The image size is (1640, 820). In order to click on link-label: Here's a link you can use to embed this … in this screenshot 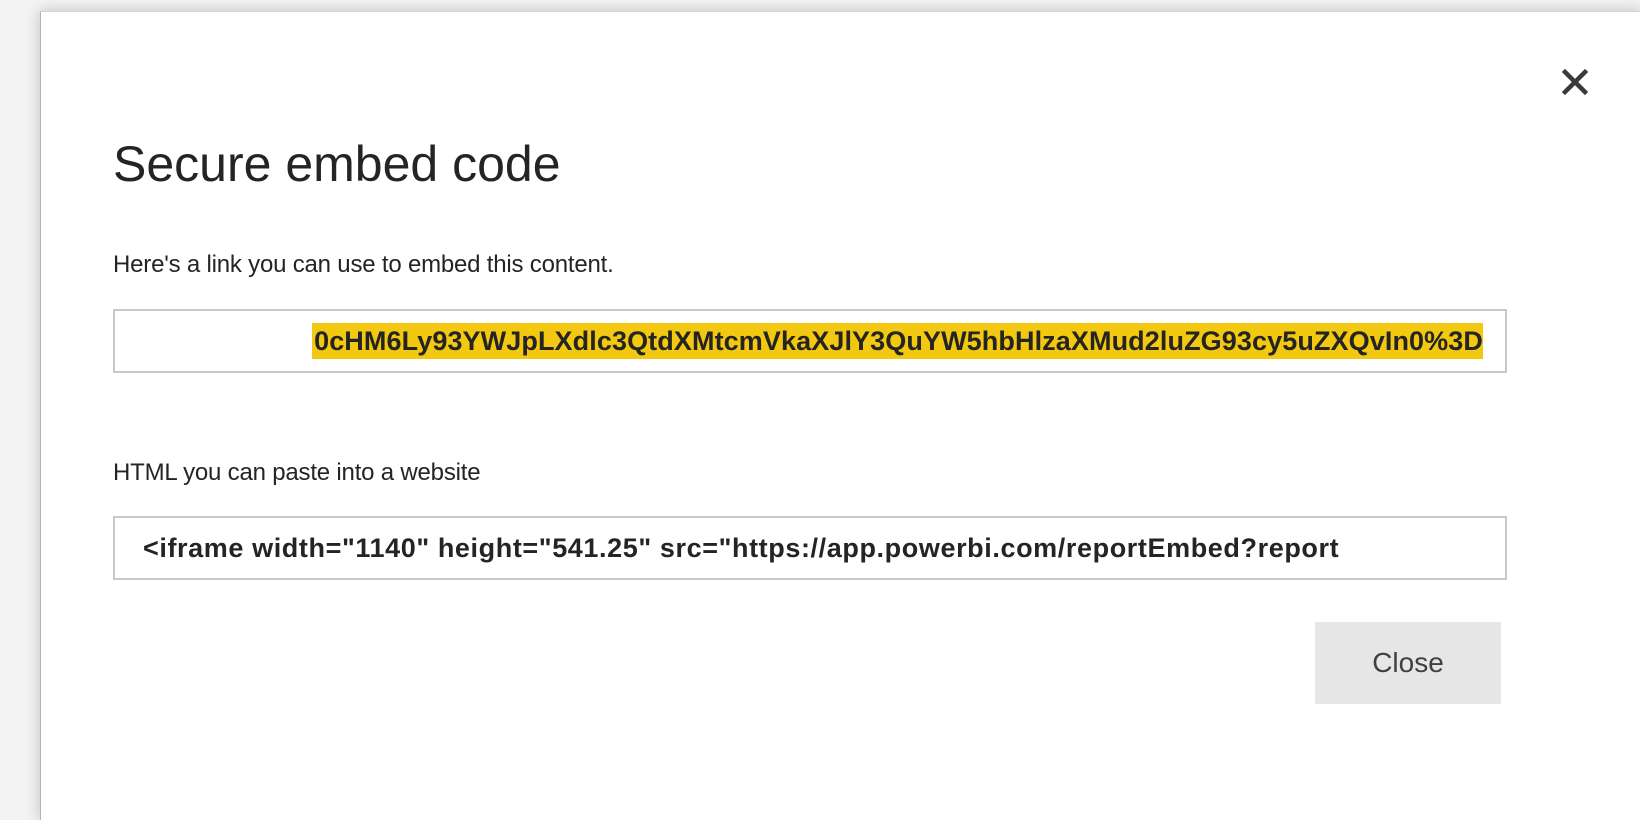, I will do `click(363, 264)`.